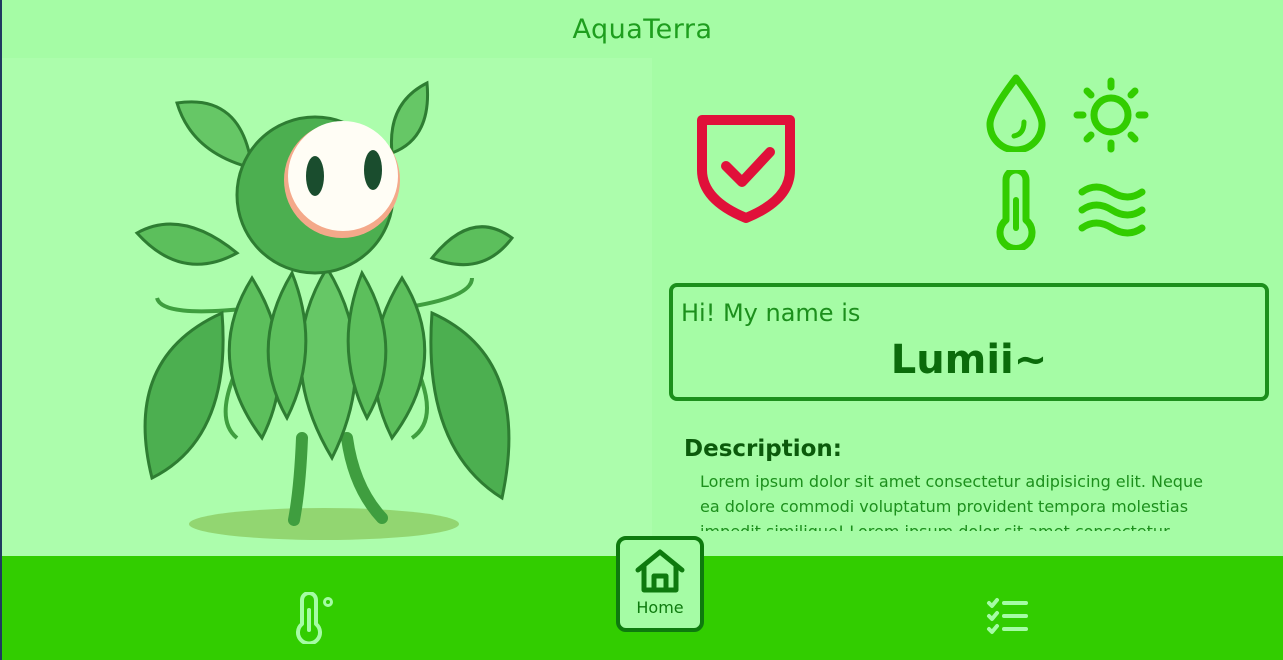 This screenshot has width=1283, height=660. What do you see at coordinates (1111, 115) in the screenshot?
I see `sun-icon` at bounding box center [1111, 115].